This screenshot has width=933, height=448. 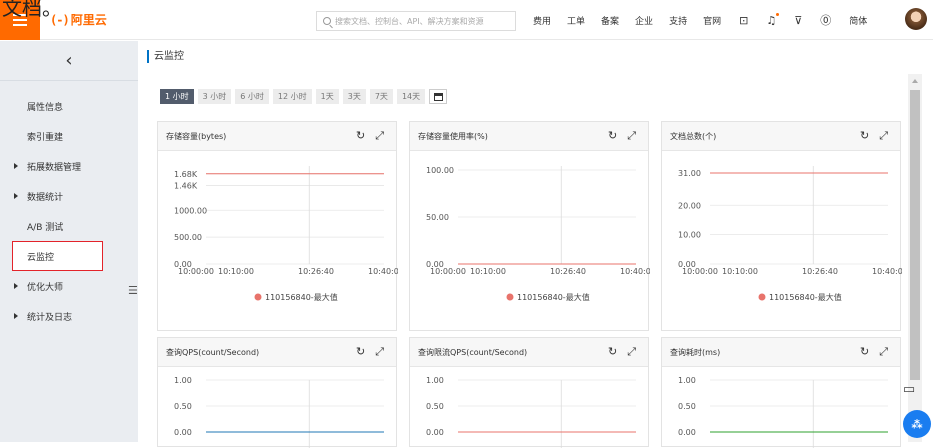 I want to click on avatar, so click(x=916, y=19).